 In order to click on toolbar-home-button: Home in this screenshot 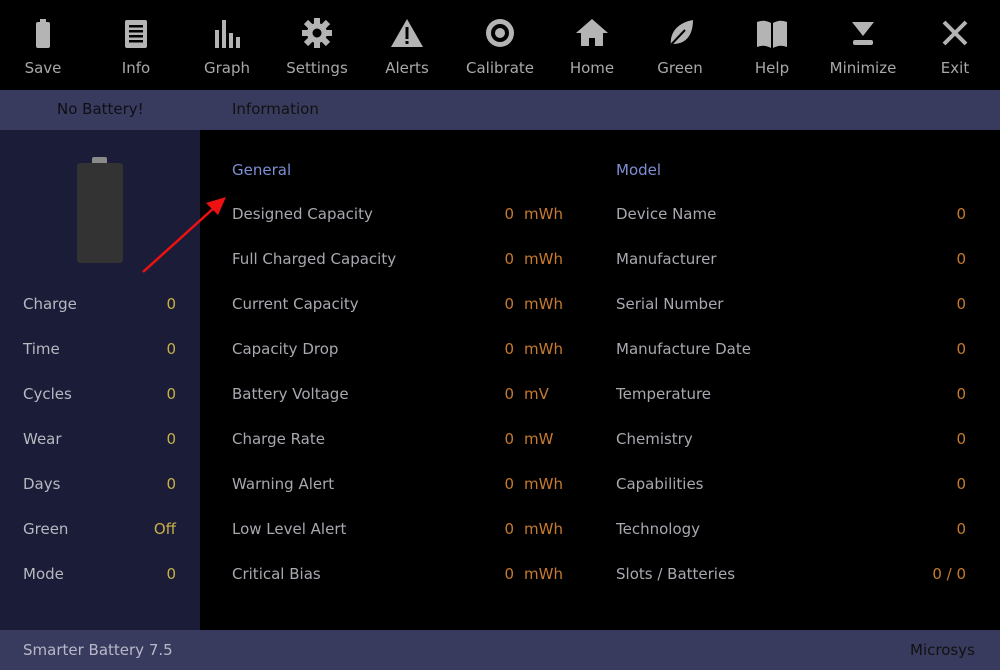, I will do `click(592, 46)`.